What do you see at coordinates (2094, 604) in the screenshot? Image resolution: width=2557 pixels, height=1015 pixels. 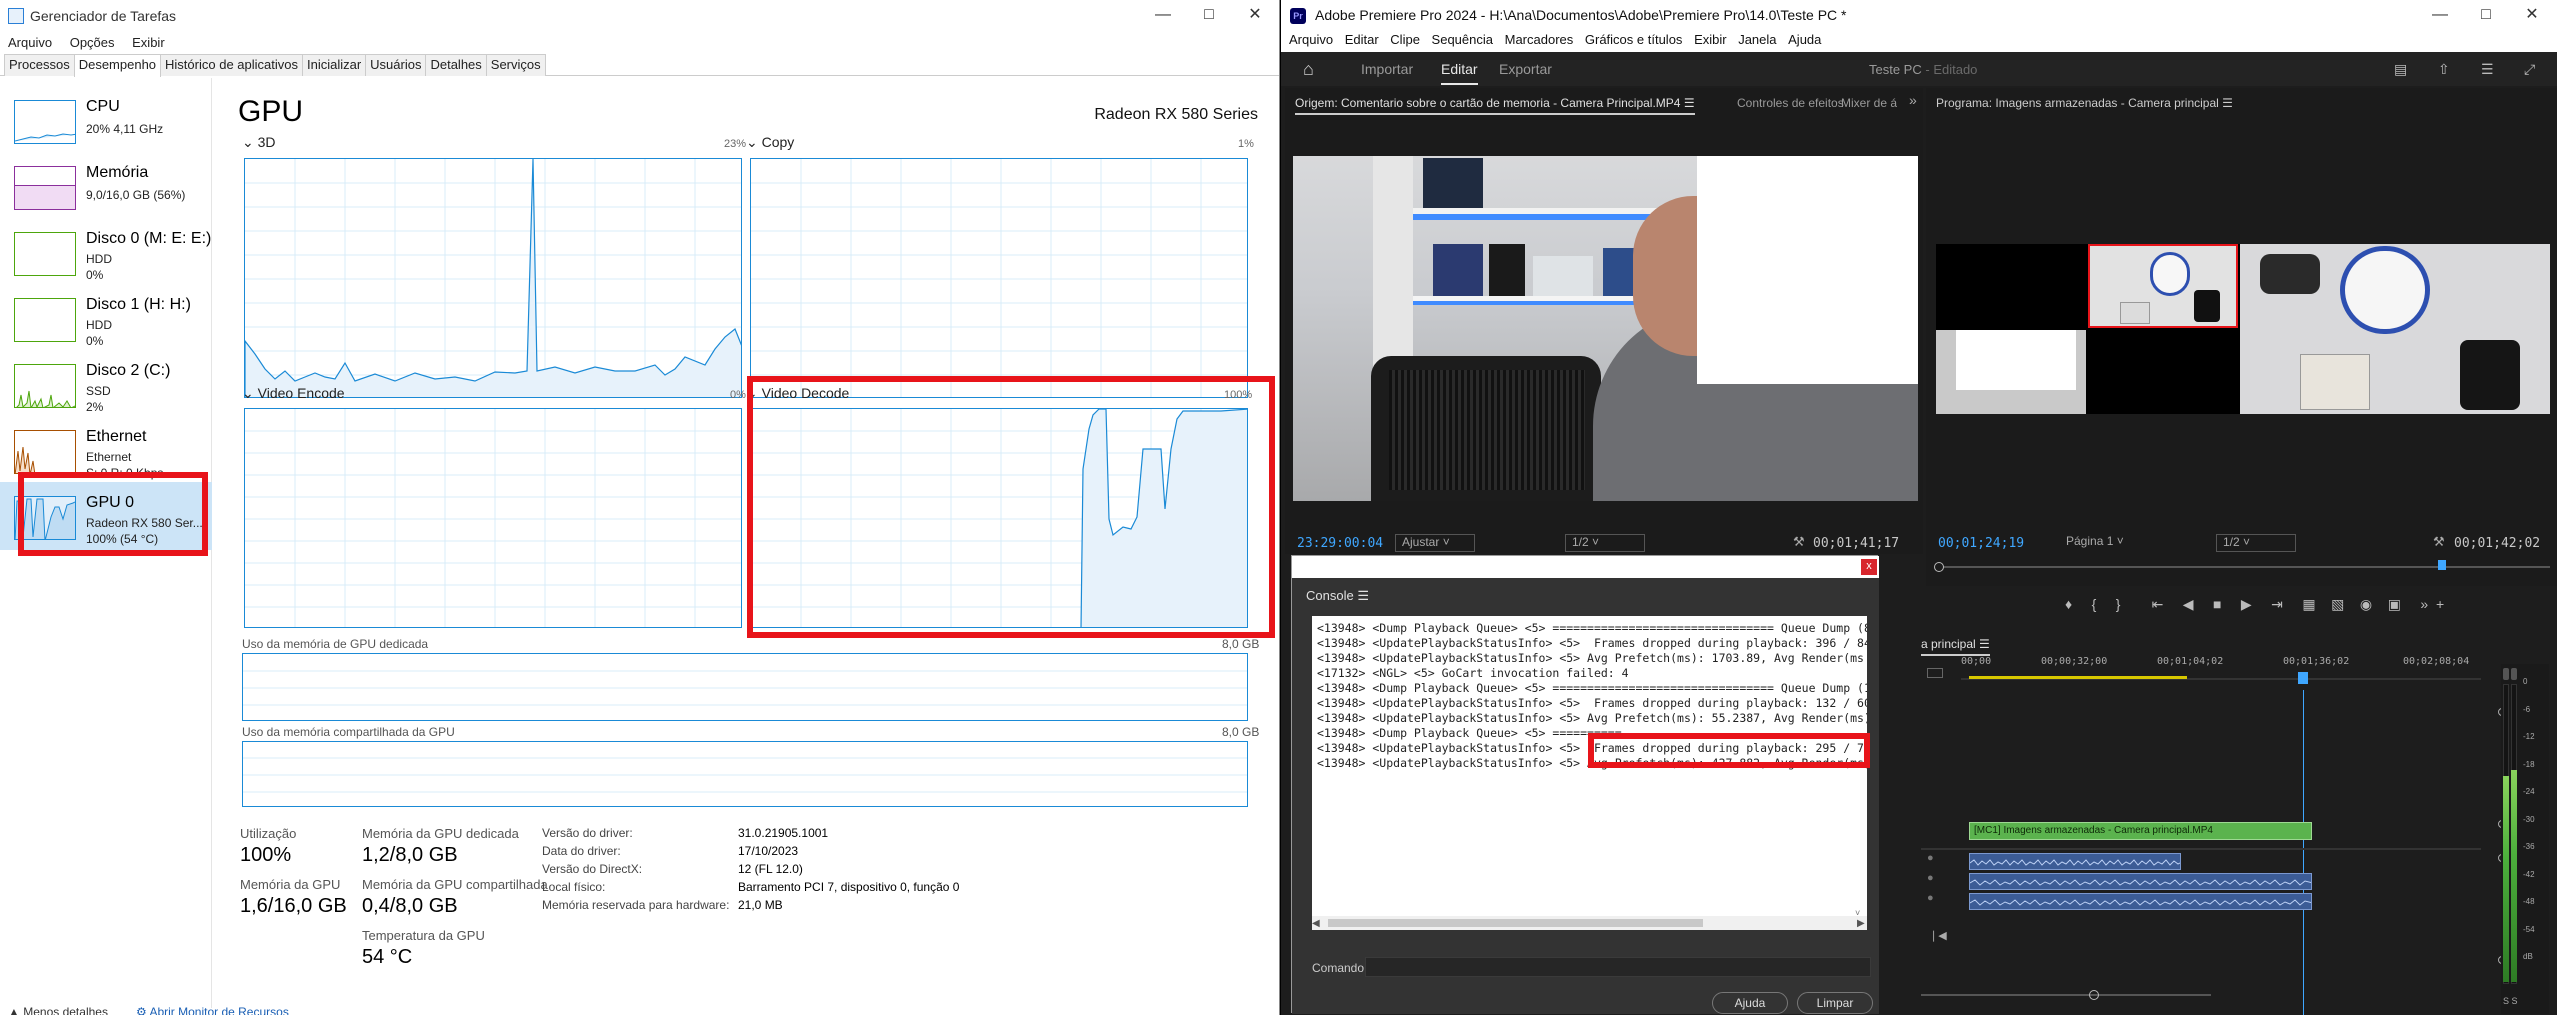 I see `mark-in-icon: {` at bounding box center [2094, 604].